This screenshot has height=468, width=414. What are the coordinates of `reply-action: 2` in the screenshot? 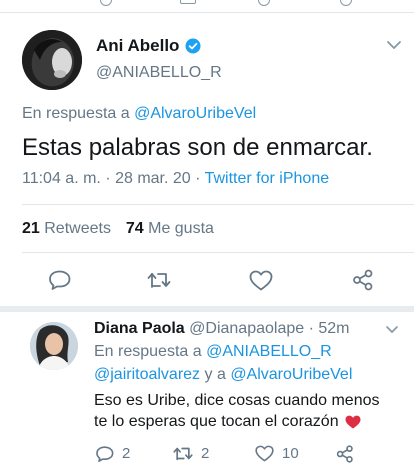 It's located at (113, 453).